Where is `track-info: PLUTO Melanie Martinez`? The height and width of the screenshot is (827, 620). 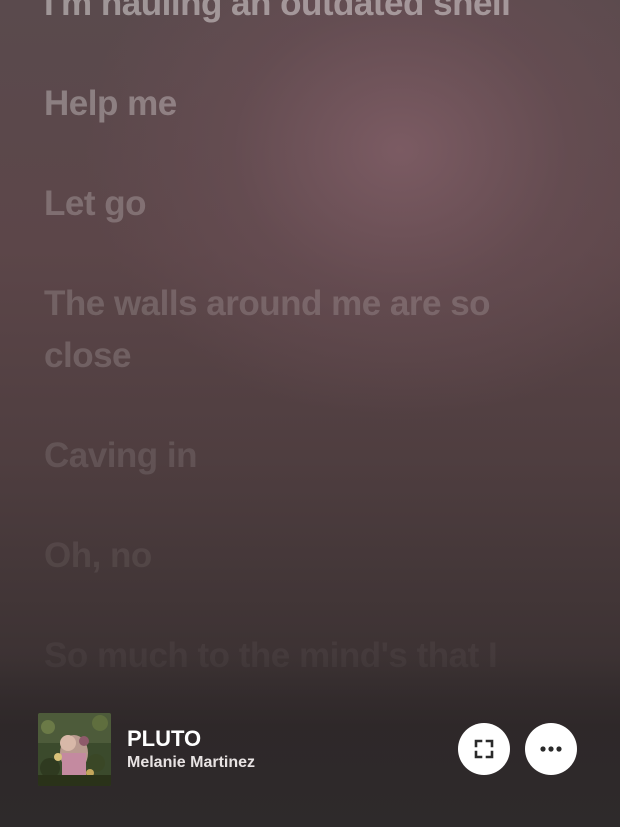
track-info: PLUTO Melanie Martinez is located at coordinates (191, 750).